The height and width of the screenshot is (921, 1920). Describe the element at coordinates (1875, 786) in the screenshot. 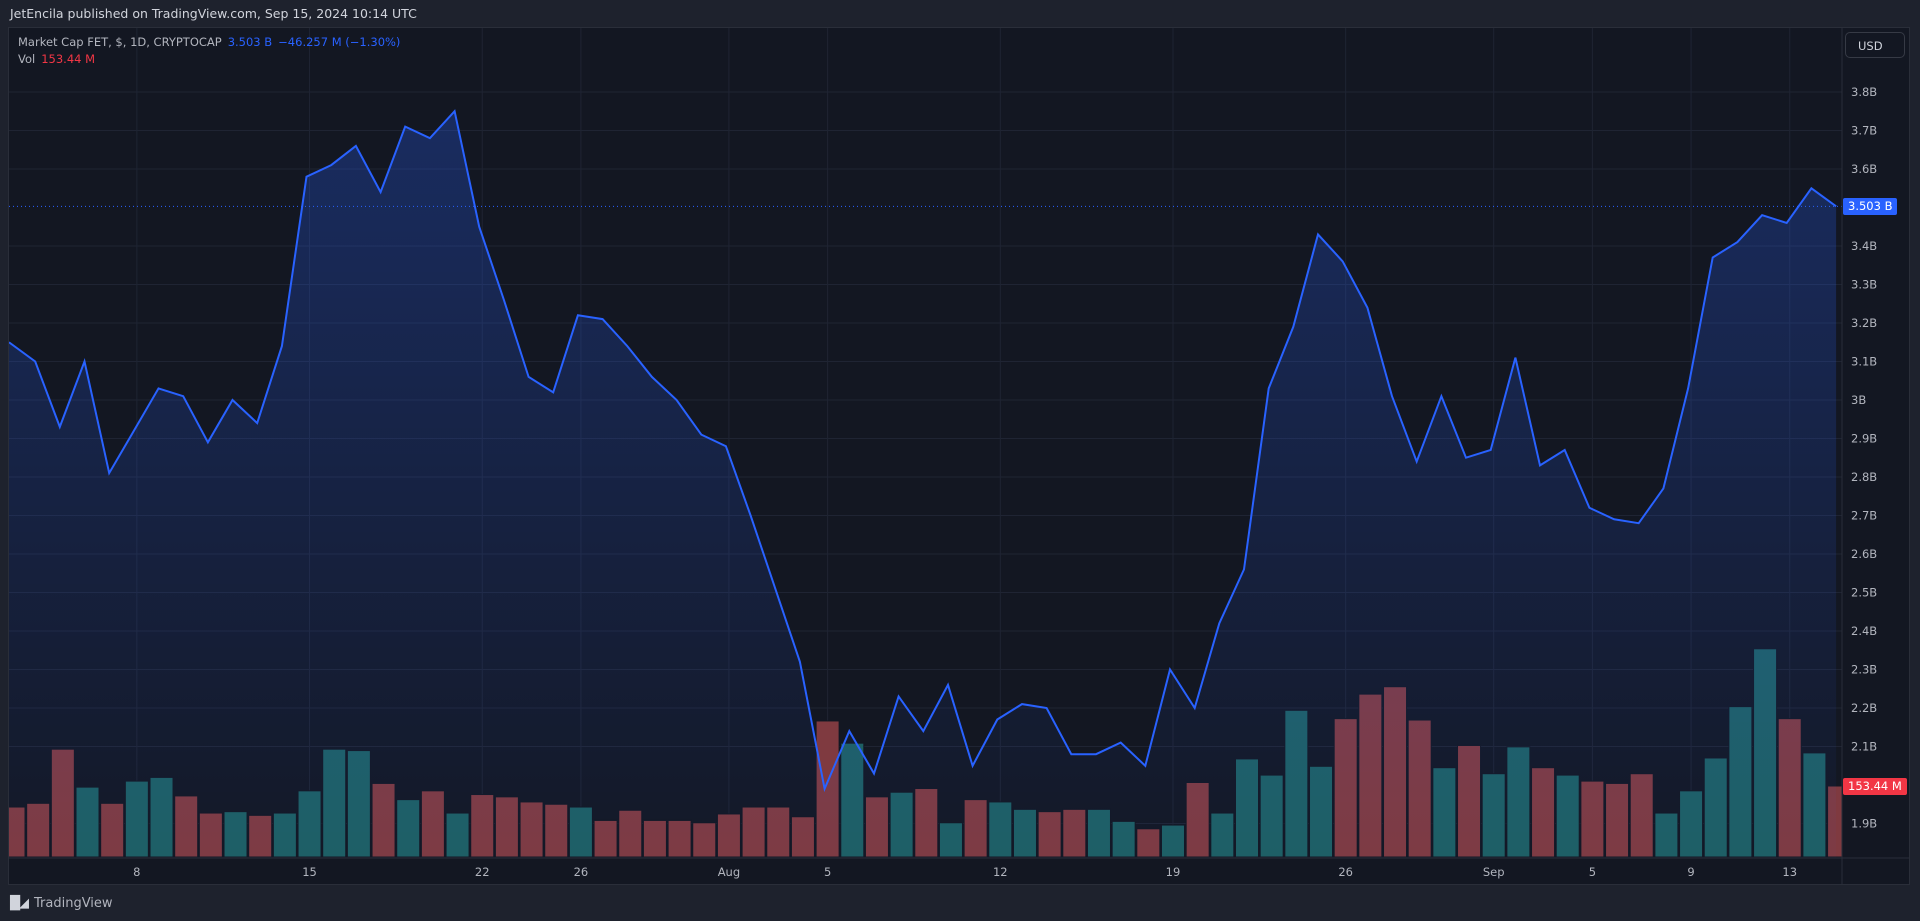

I see `last-volume-tag: 153.44 M` at that location.